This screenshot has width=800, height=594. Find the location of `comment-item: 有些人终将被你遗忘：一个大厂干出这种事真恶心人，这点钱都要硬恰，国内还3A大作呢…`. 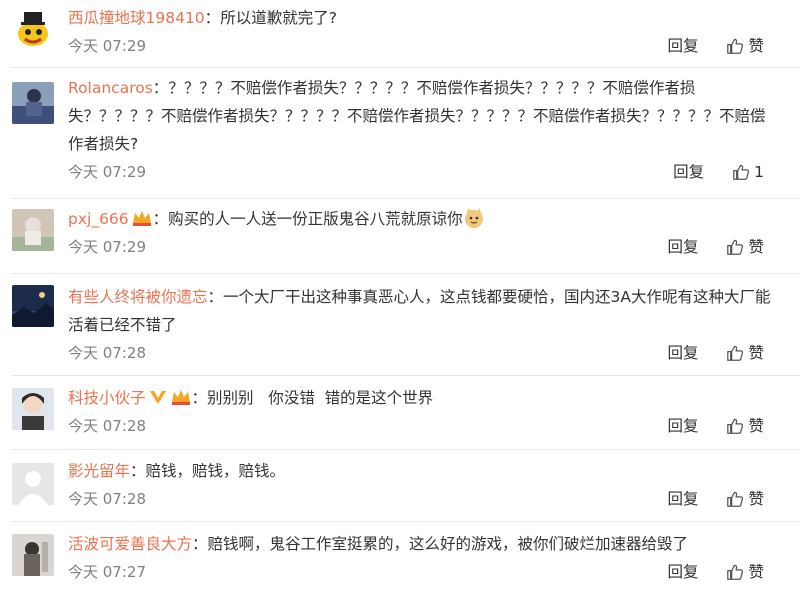

comment-item: 有些人终将被你遗忘：一个大厂干出这种事真恶心人，这点钱都要硬恰，国内还3A大作呢… is located at coordinates (400, 325).